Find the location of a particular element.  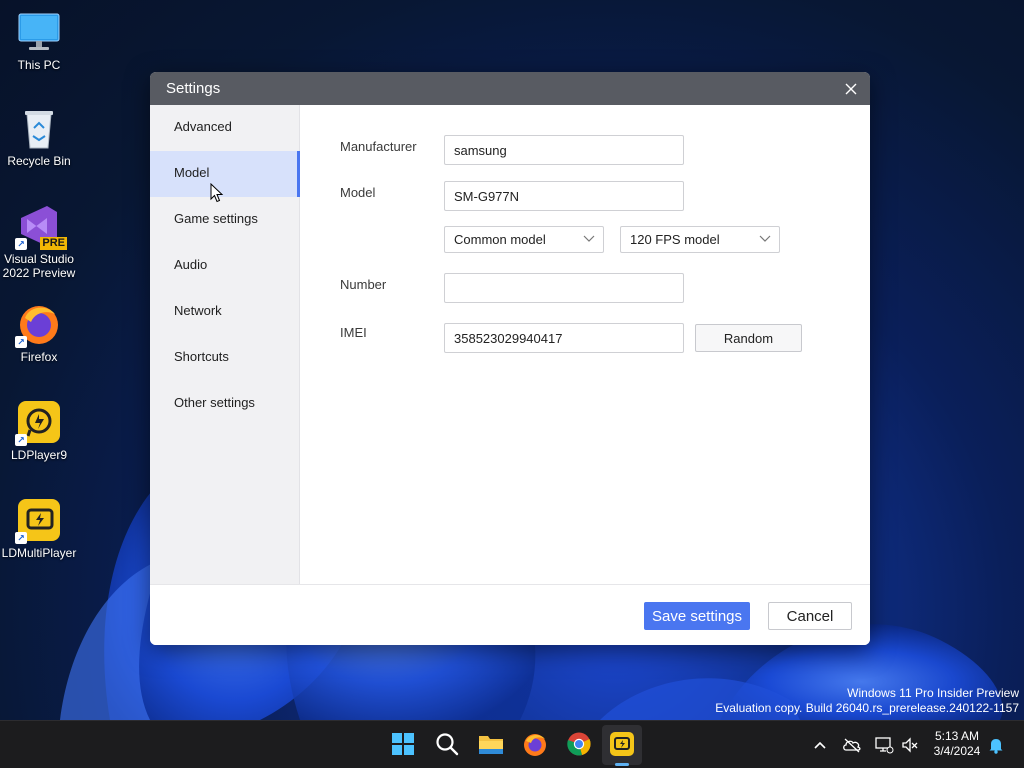

clock-time: 5:13 AM is located at coordinates (957, 736).